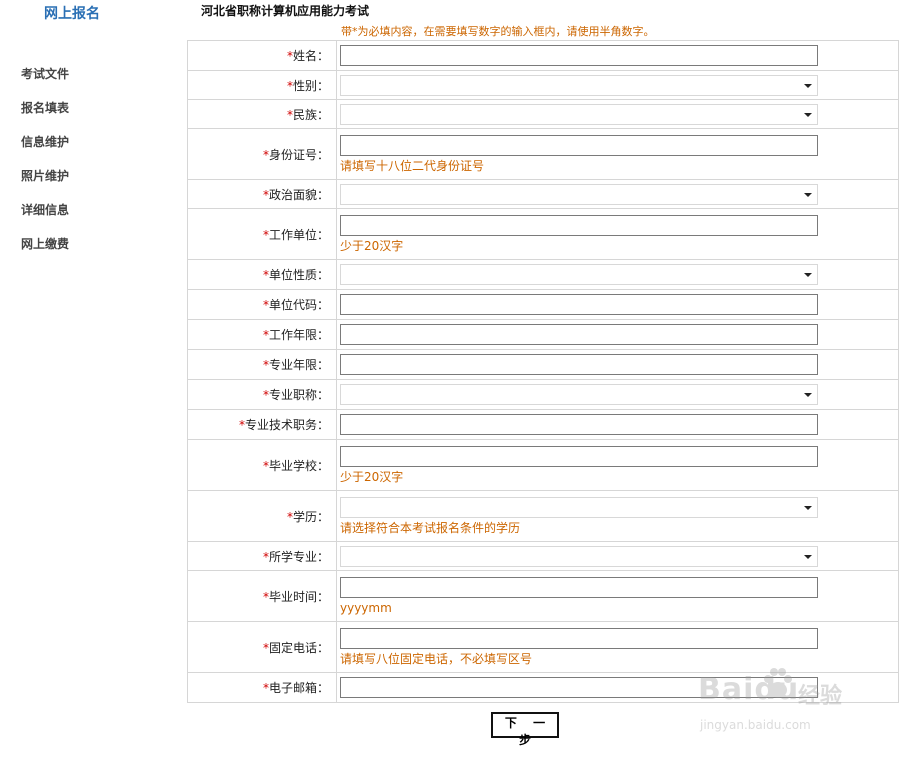 The height and width of the screenshot is (763, 909). What do you see at coordinates (778, 683) in the screenshot?
I see `paw-icon` at bounding box center [778, 683].